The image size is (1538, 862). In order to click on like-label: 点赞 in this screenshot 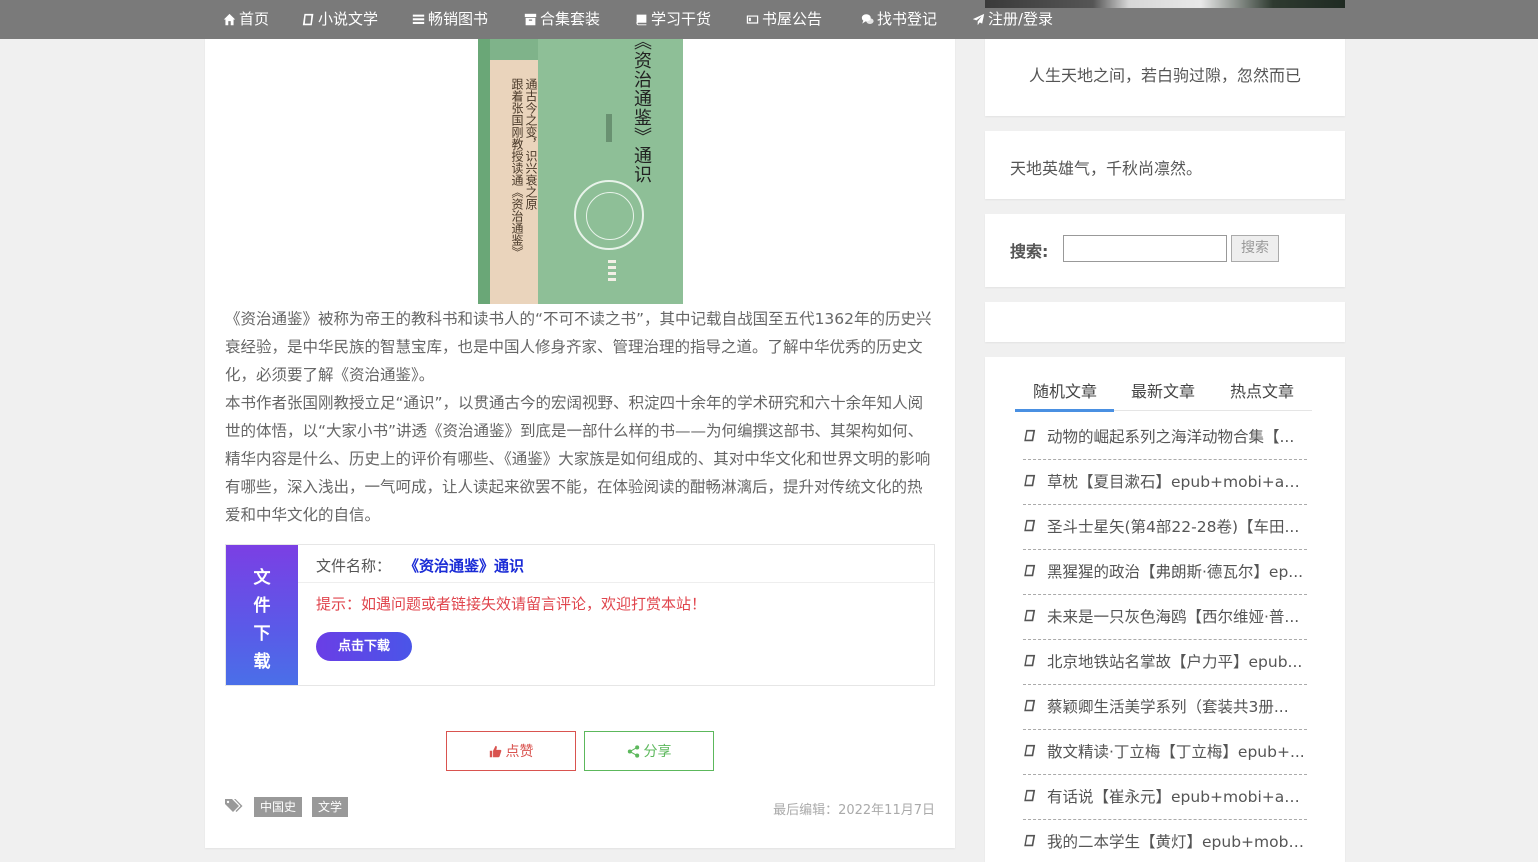, I will do `click(519, 752)`.